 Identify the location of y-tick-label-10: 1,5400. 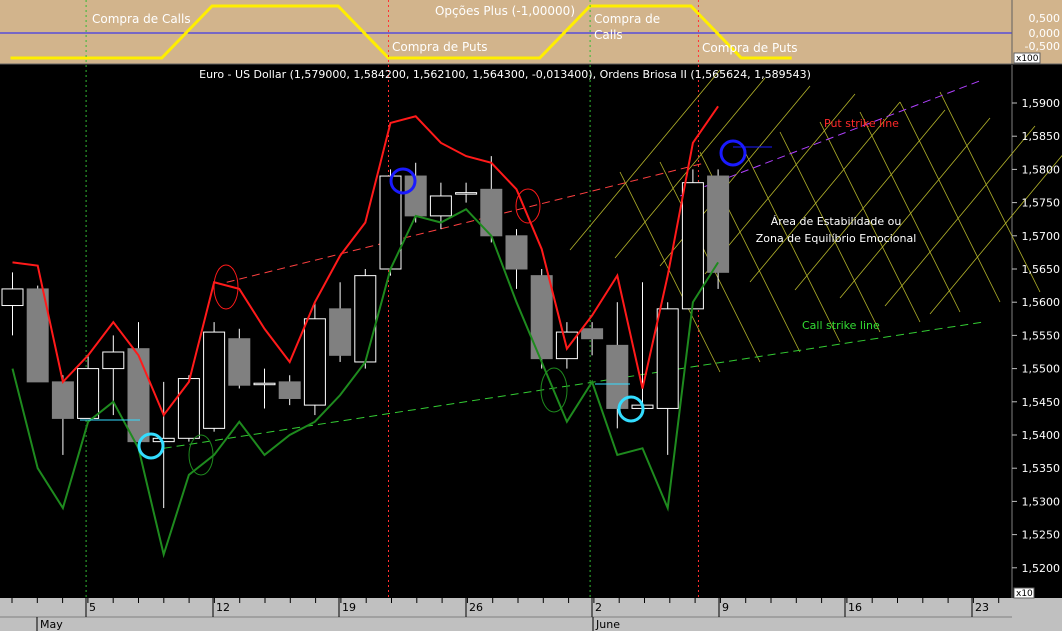
(1041, 435).